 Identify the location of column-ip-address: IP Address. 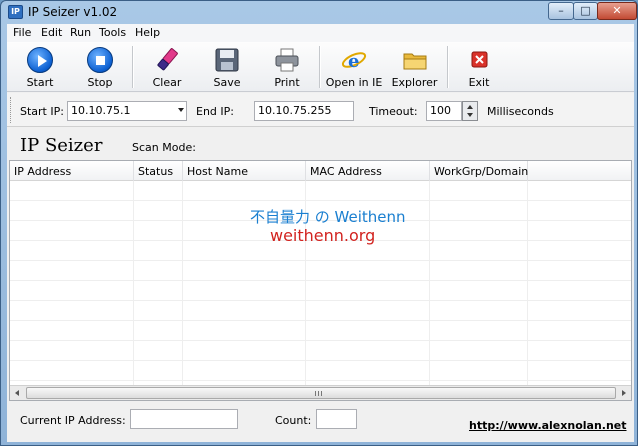
(72, 171).